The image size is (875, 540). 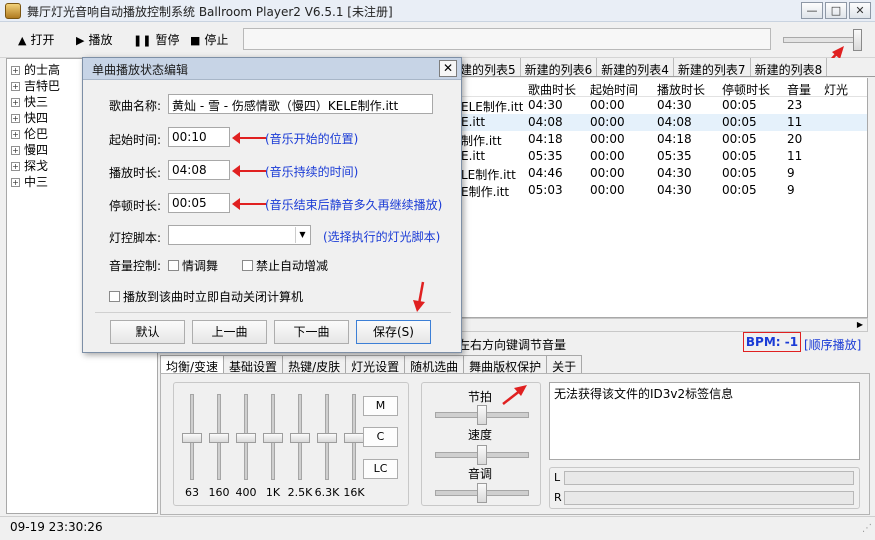 What do you see at coordinates (206, 296) in the screenshot?
I see `auto-shutdown-checkbox: 播放到该曲时立即自动关闭计算机` at bounding box center [206, 296].